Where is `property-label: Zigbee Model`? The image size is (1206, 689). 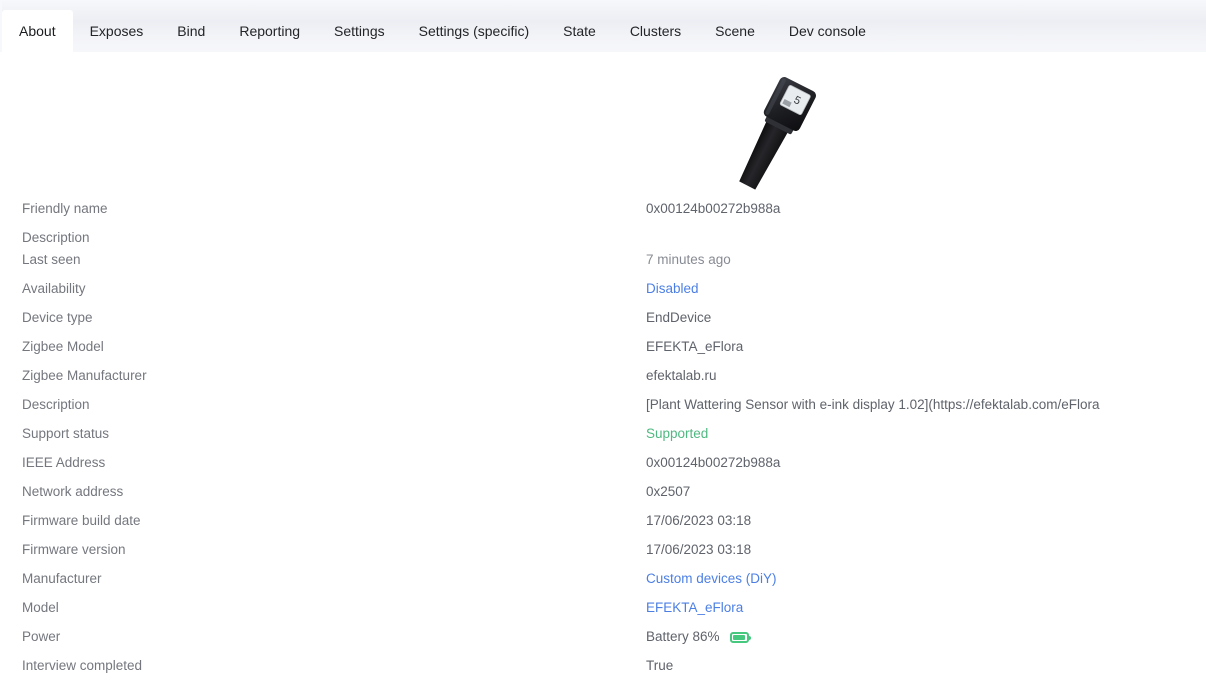 property-label: Zigbee Model is located at coordinates (63, 346).